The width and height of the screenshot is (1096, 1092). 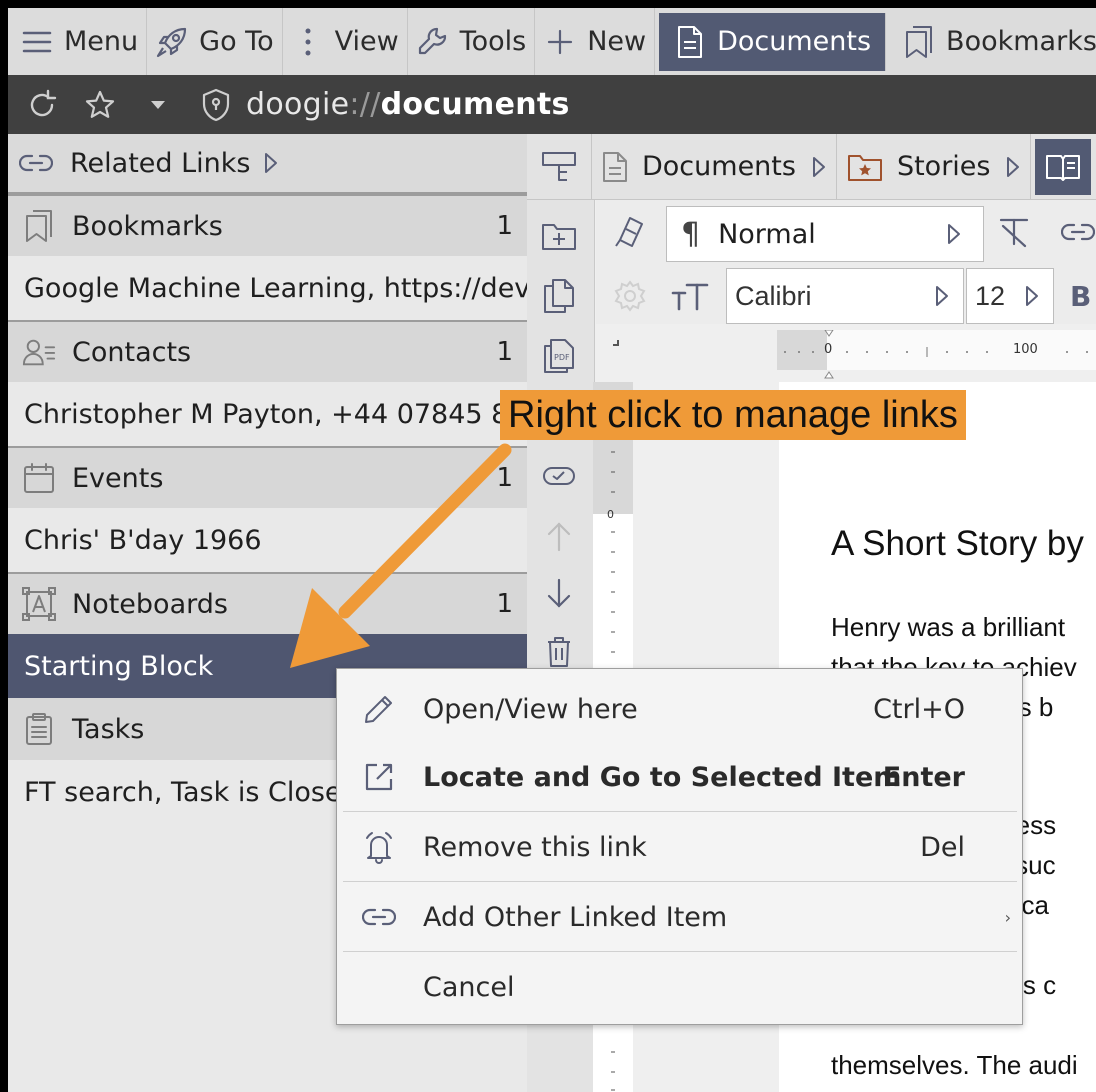 I want to click on menu-item-remove-link: Remove this link Del, so click(x=680, y=847).